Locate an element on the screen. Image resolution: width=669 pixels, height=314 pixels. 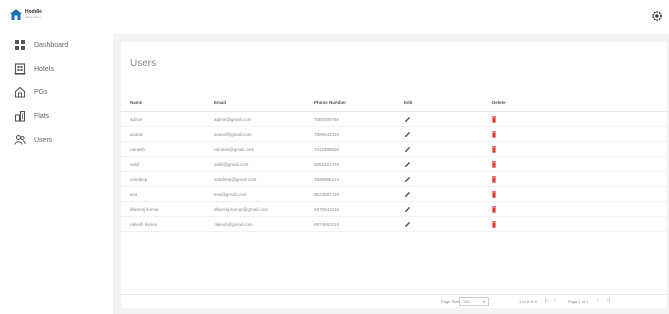
sidebar-item-label: Dashboard is located at coordinates (51, 45).